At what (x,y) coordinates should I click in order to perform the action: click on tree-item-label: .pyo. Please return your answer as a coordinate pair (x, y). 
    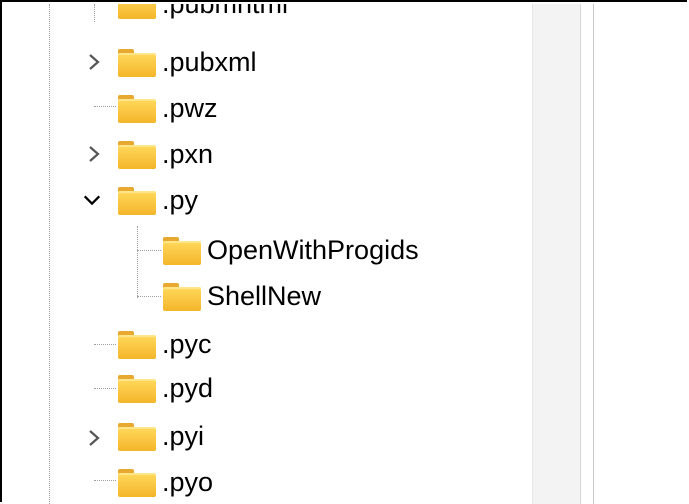
    Looking at the image, I should click on (188, 482).